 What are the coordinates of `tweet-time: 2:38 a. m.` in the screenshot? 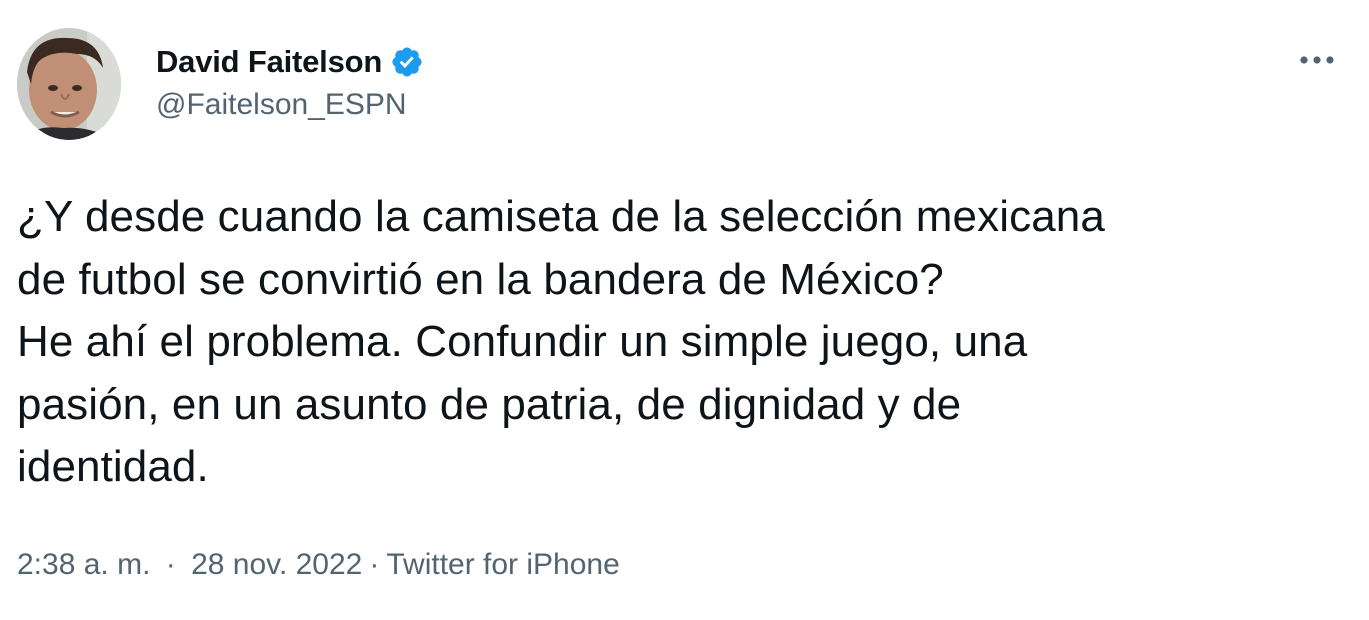 It's located at (84, 564).